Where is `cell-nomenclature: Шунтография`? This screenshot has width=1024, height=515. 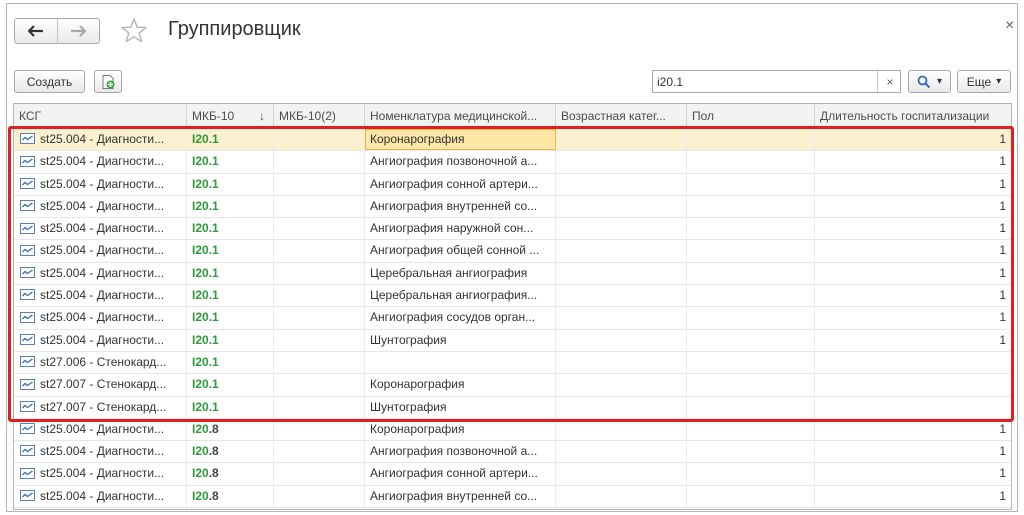
cell-nomenclature: Шунтография is located at coordinates (460, 340).